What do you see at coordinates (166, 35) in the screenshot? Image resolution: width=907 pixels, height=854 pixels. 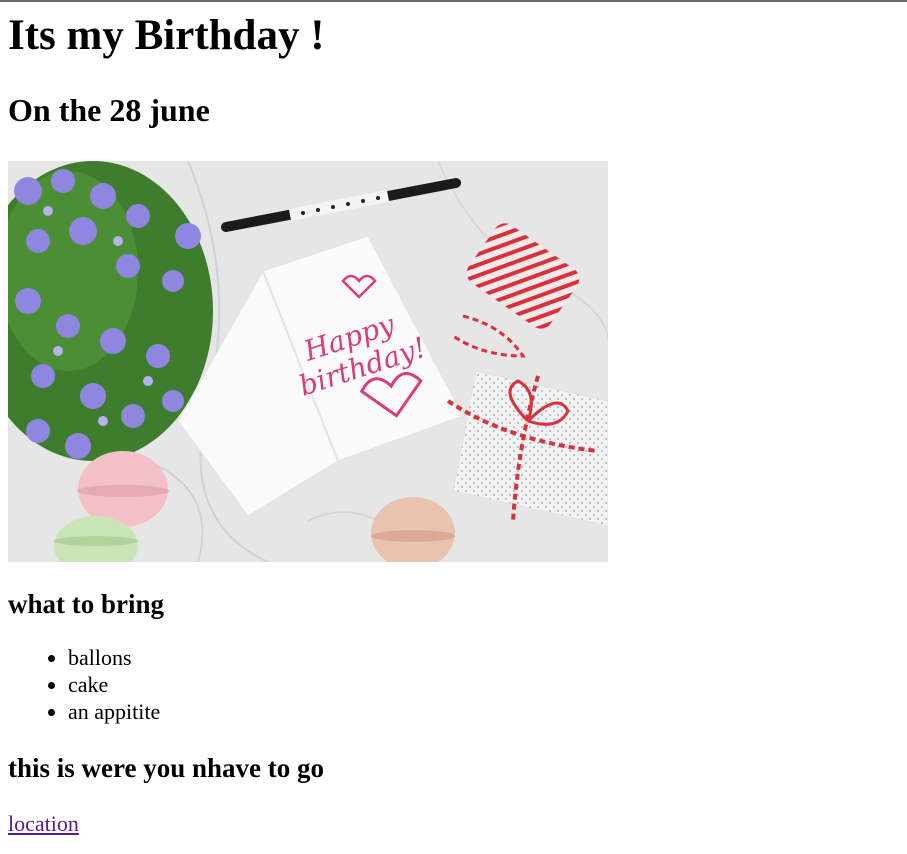 I see `page-title: Its my Birthday !` at bounding box center [166, 35].